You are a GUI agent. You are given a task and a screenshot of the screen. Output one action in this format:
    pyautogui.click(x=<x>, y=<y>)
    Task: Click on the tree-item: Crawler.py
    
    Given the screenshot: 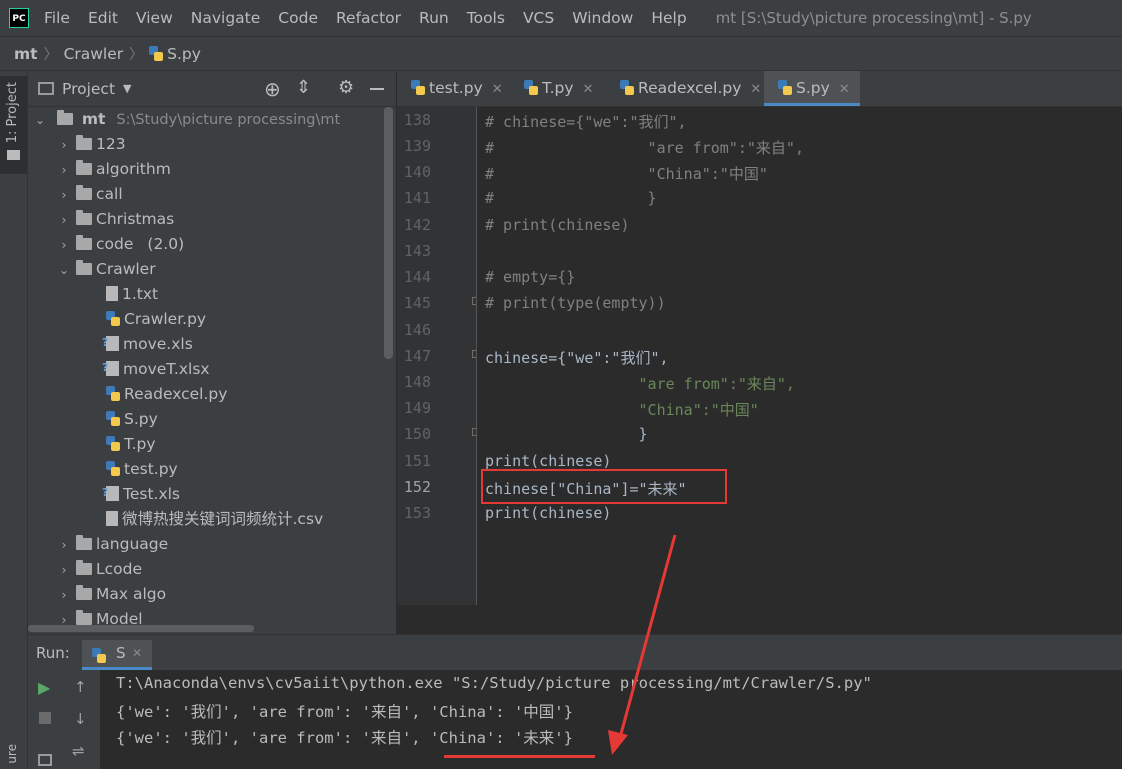 What is the action you would take?
    pyautogui.click(x=156, y=319)
    